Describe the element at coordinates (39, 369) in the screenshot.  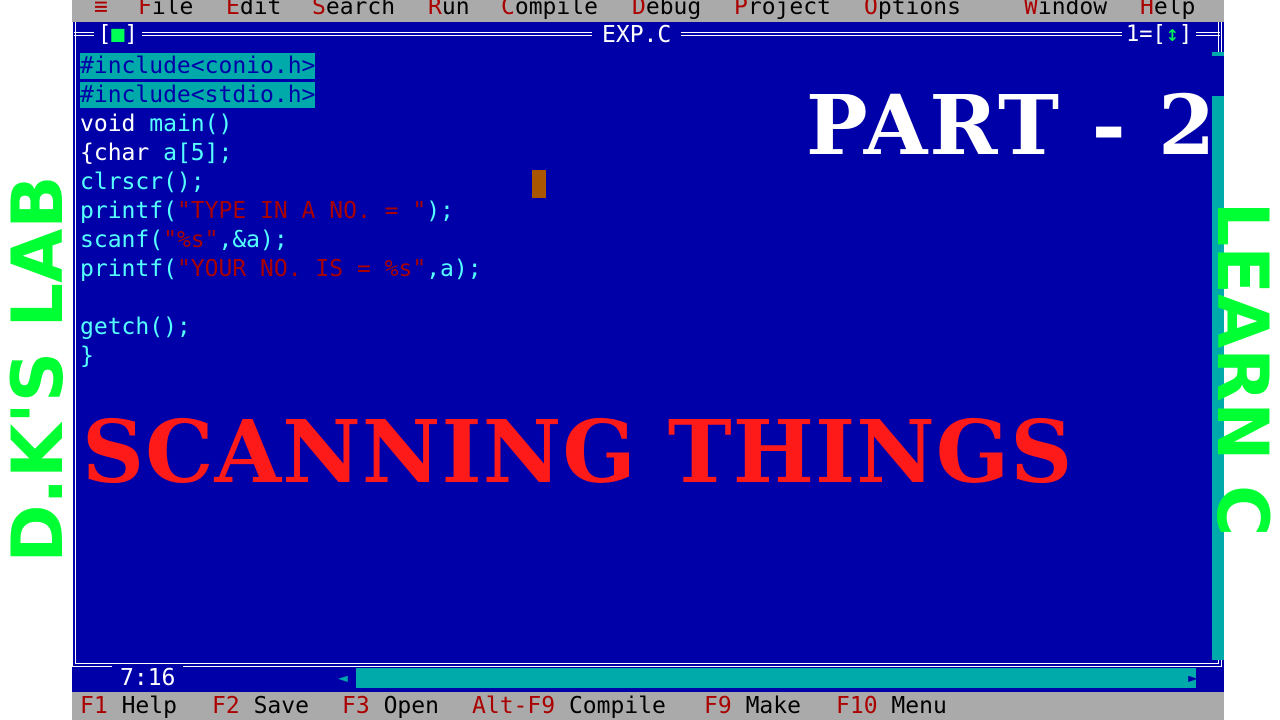
I see `left-brand-text: D.K'S LAB` at that location.